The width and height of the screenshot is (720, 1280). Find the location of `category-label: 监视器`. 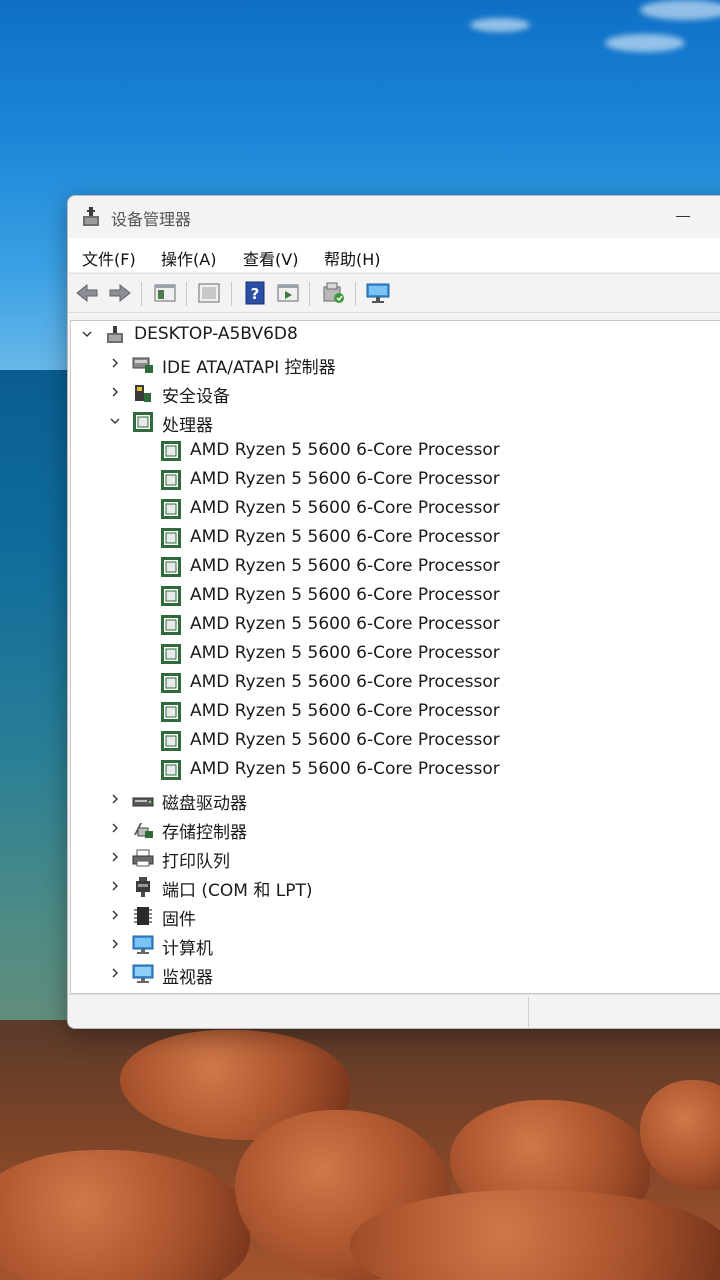

category-label: 监视器 is located at coordinates (187, 978).